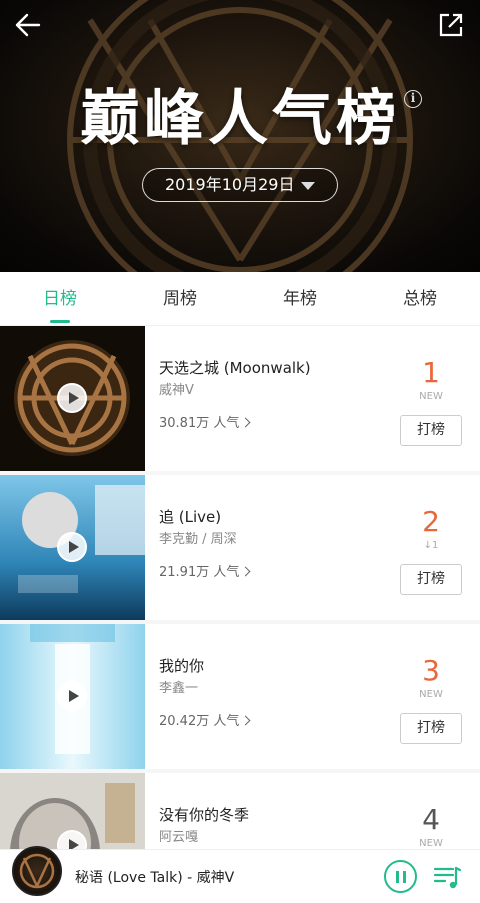  What do you see at coordinates (204, 814) in the screenshot?
I see `song-title: 没有你的冬季` at bounding box center [204, 814].